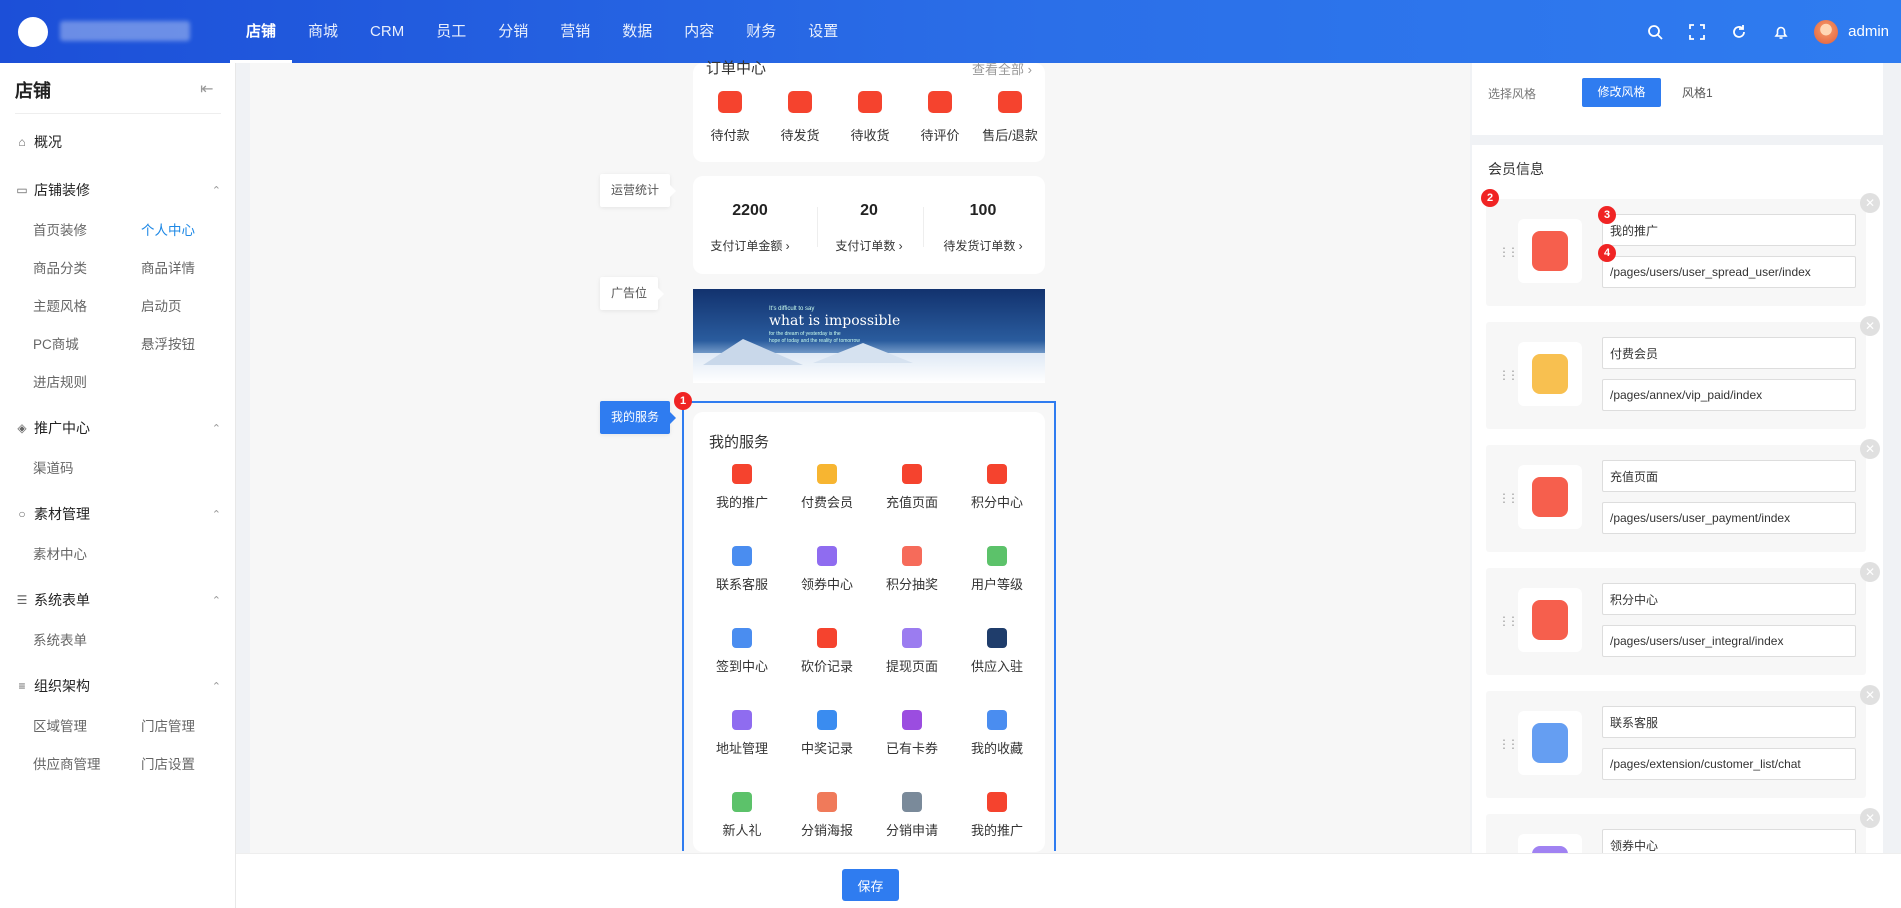 This screenshot has height=908, width=1901. Describe the element at coordinates (387, 31) in the screenshot. I see `nav-crm: CRM` at that location.